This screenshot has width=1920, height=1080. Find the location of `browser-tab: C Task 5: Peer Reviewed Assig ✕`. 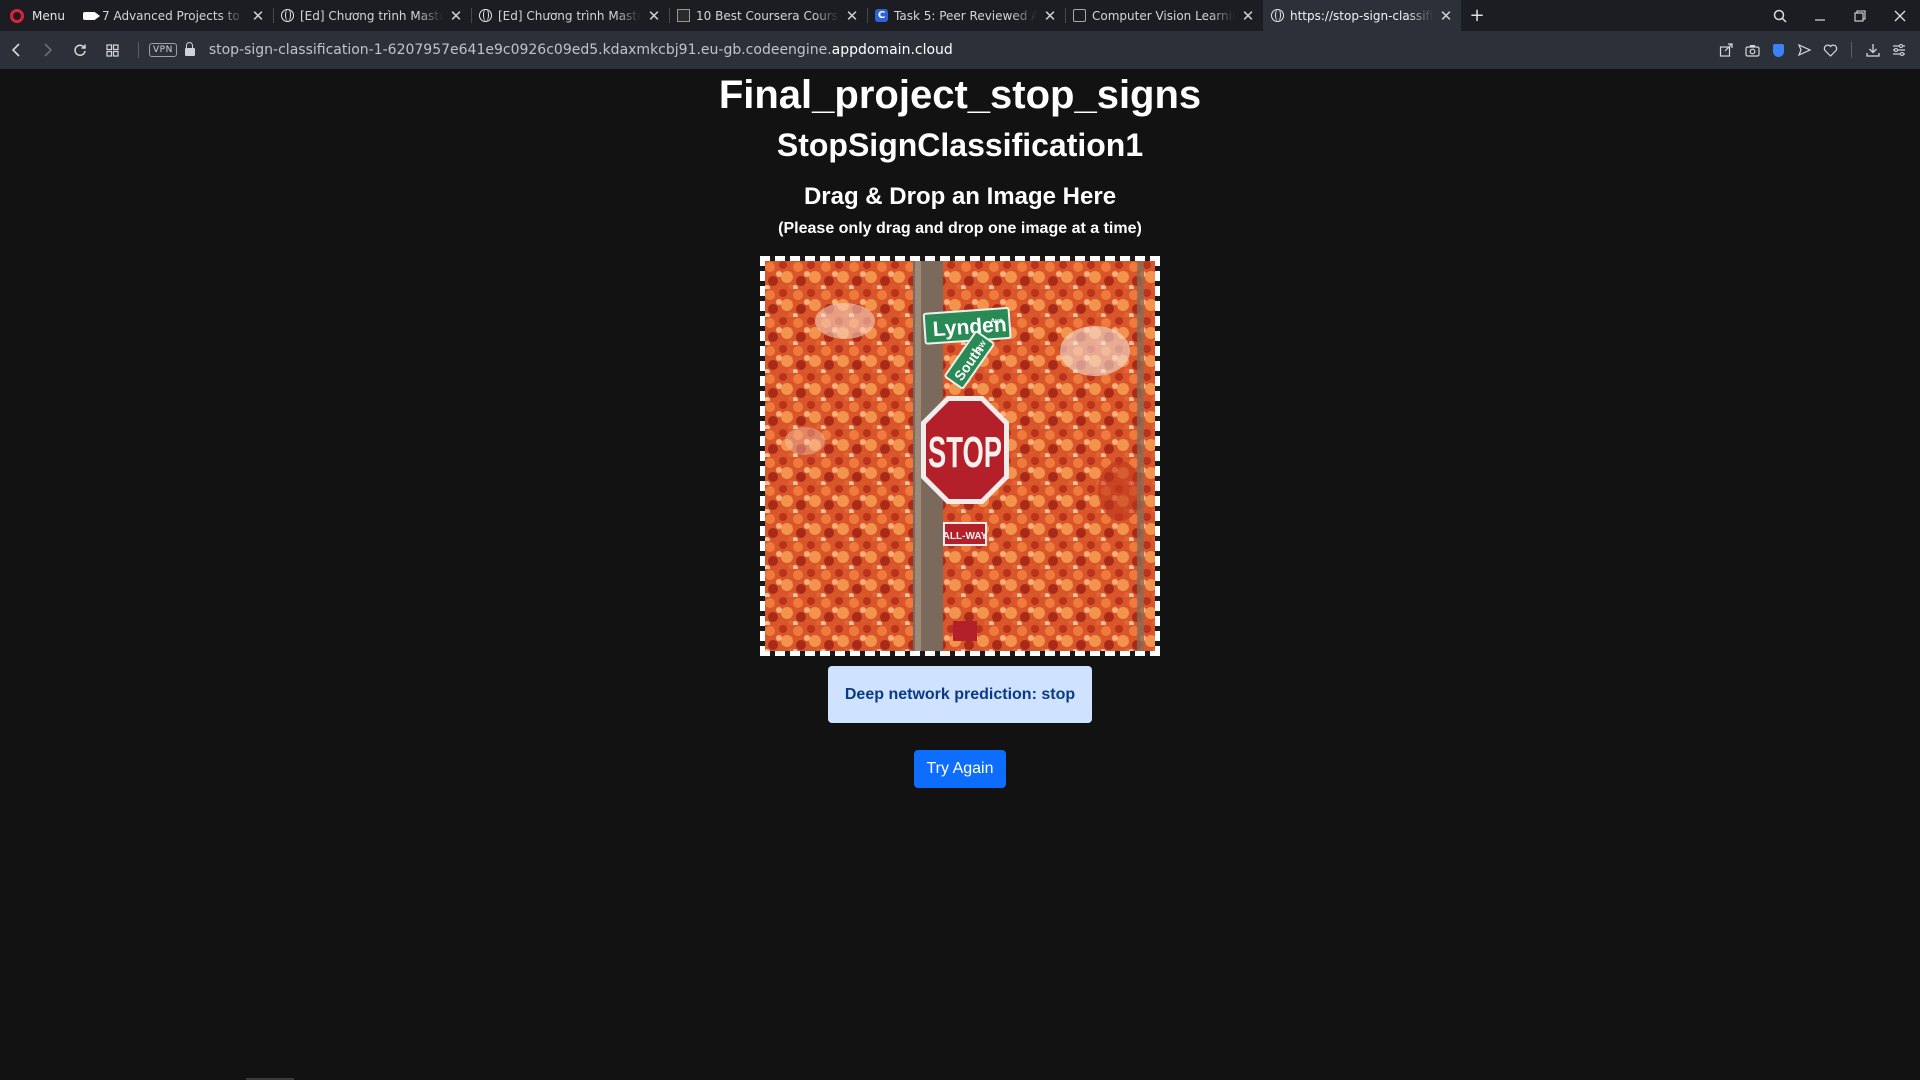

browser-tab: C Task 5: Peer Reviewed Assig ✕ is located at coordinates (966, 15).